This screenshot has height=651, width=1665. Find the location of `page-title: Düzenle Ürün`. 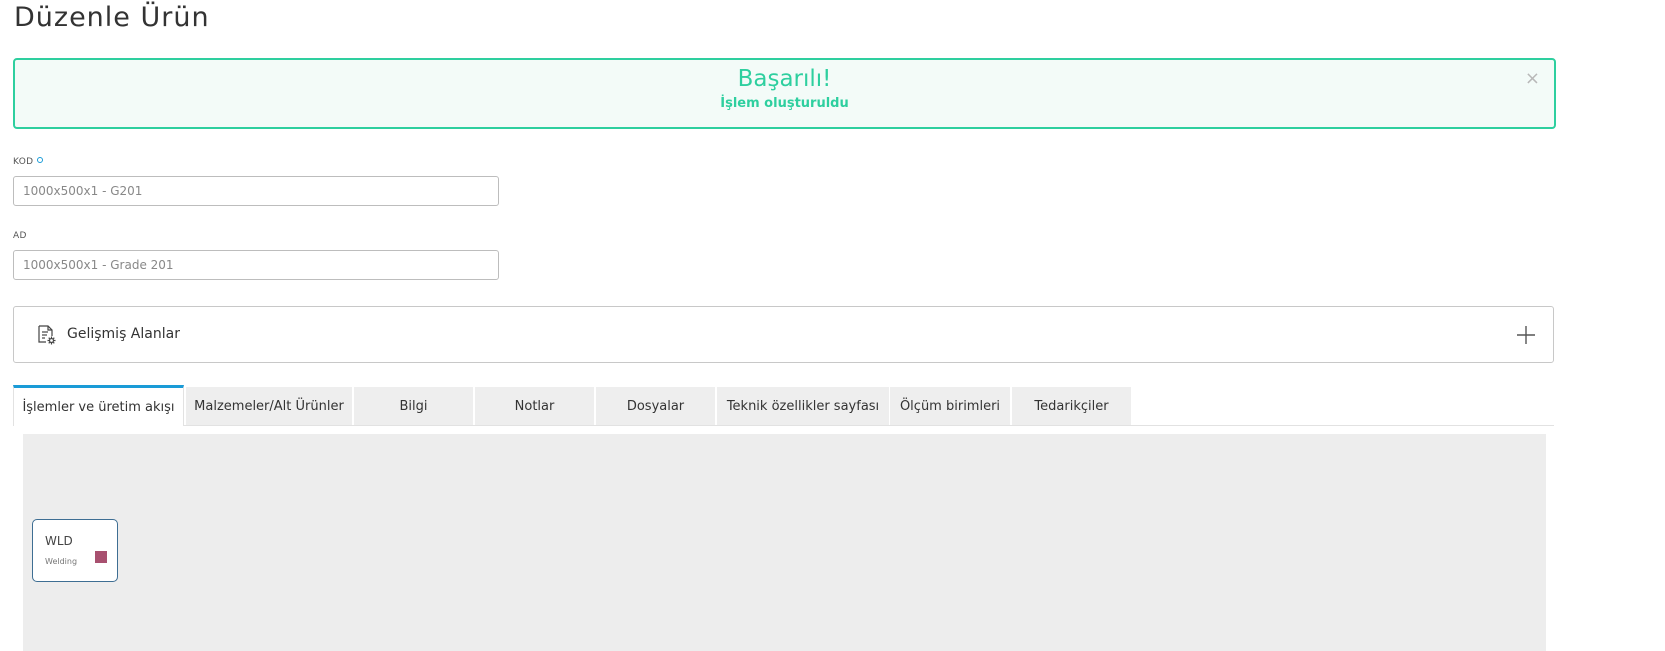

page-title: Düzenle Ürün is located at coordinates (112, 17).